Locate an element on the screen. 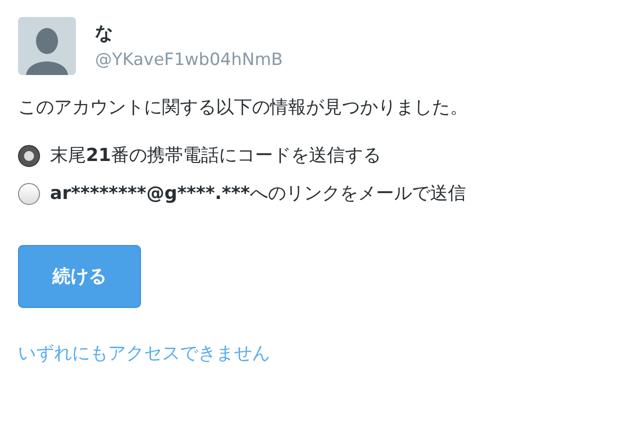  option-label: ar********@g****.***へのリンクをメールで送信 is located at coordinates (258, 194).